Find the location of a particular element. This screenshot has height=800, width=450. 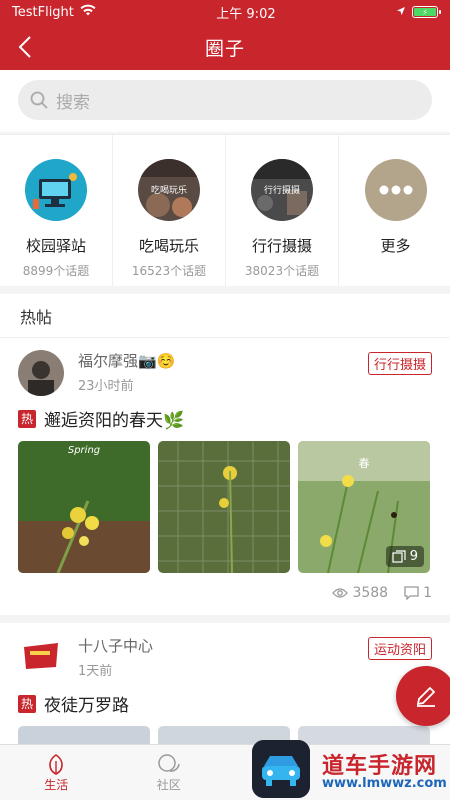

compose-button is located at coordinates (423, 696).